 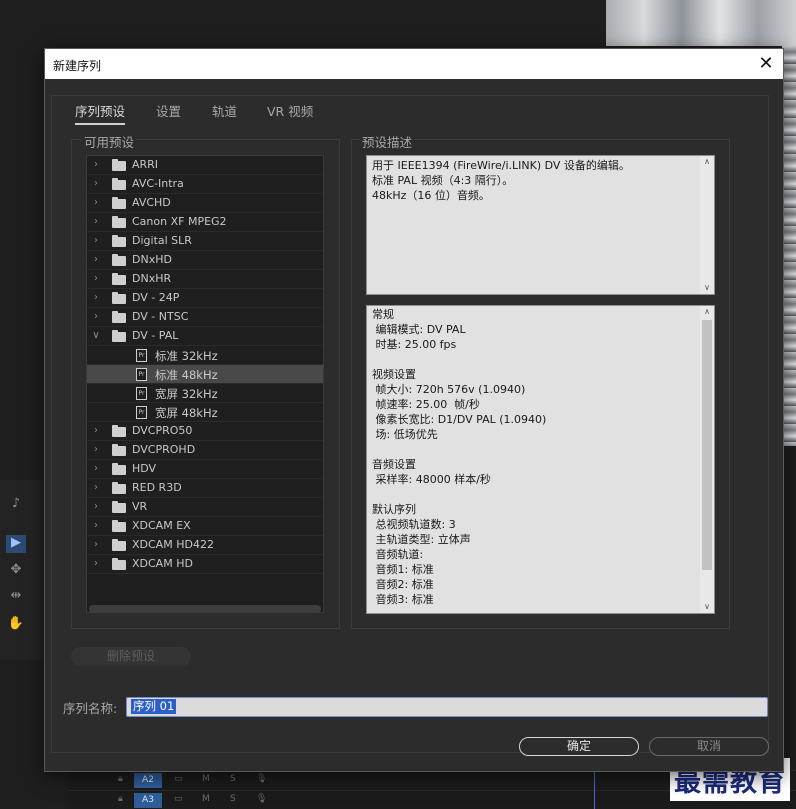 What do you see at coordinates (152, 259) in the screenshot?
I see `preset-folder-label: DNxHD` at bounding box center [152, 259].